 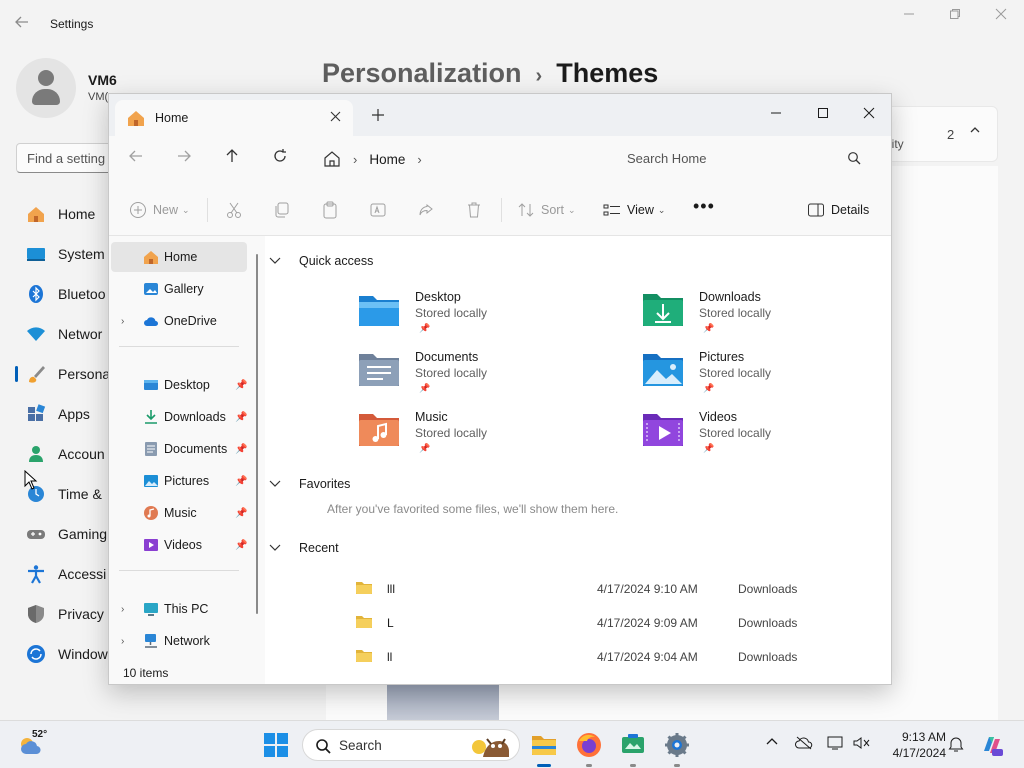 What do you see at coordinates (179, 321) in the screenshot?
I see `sidebar-item-onedrive: › OneDrive` at bounding box center [179, 321].